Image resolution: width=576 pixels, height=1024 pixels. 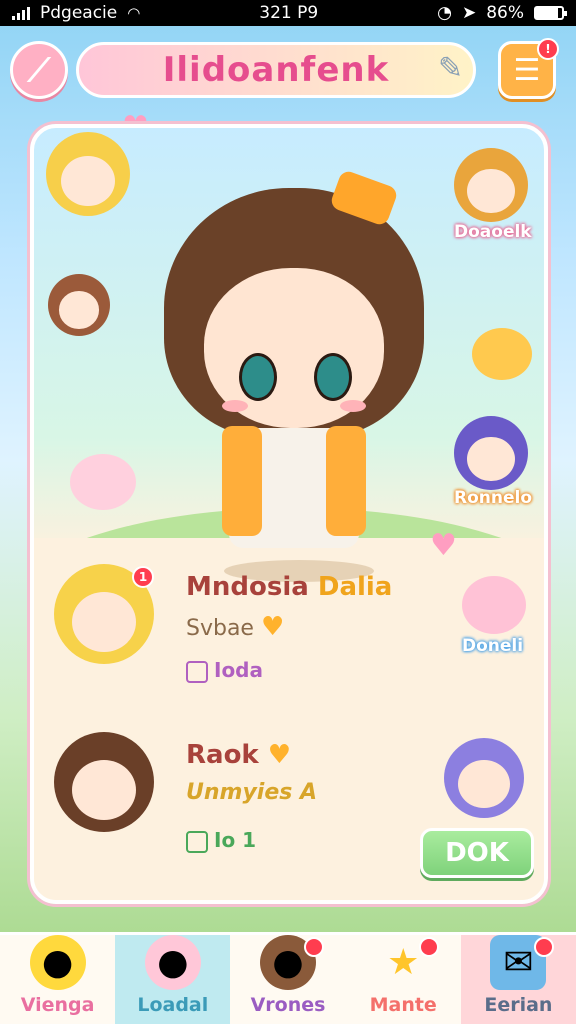 What do you see at coordinates (548, 49) in the screenshot?
I see `notification-badge: !` at bounding box center [548, 49].